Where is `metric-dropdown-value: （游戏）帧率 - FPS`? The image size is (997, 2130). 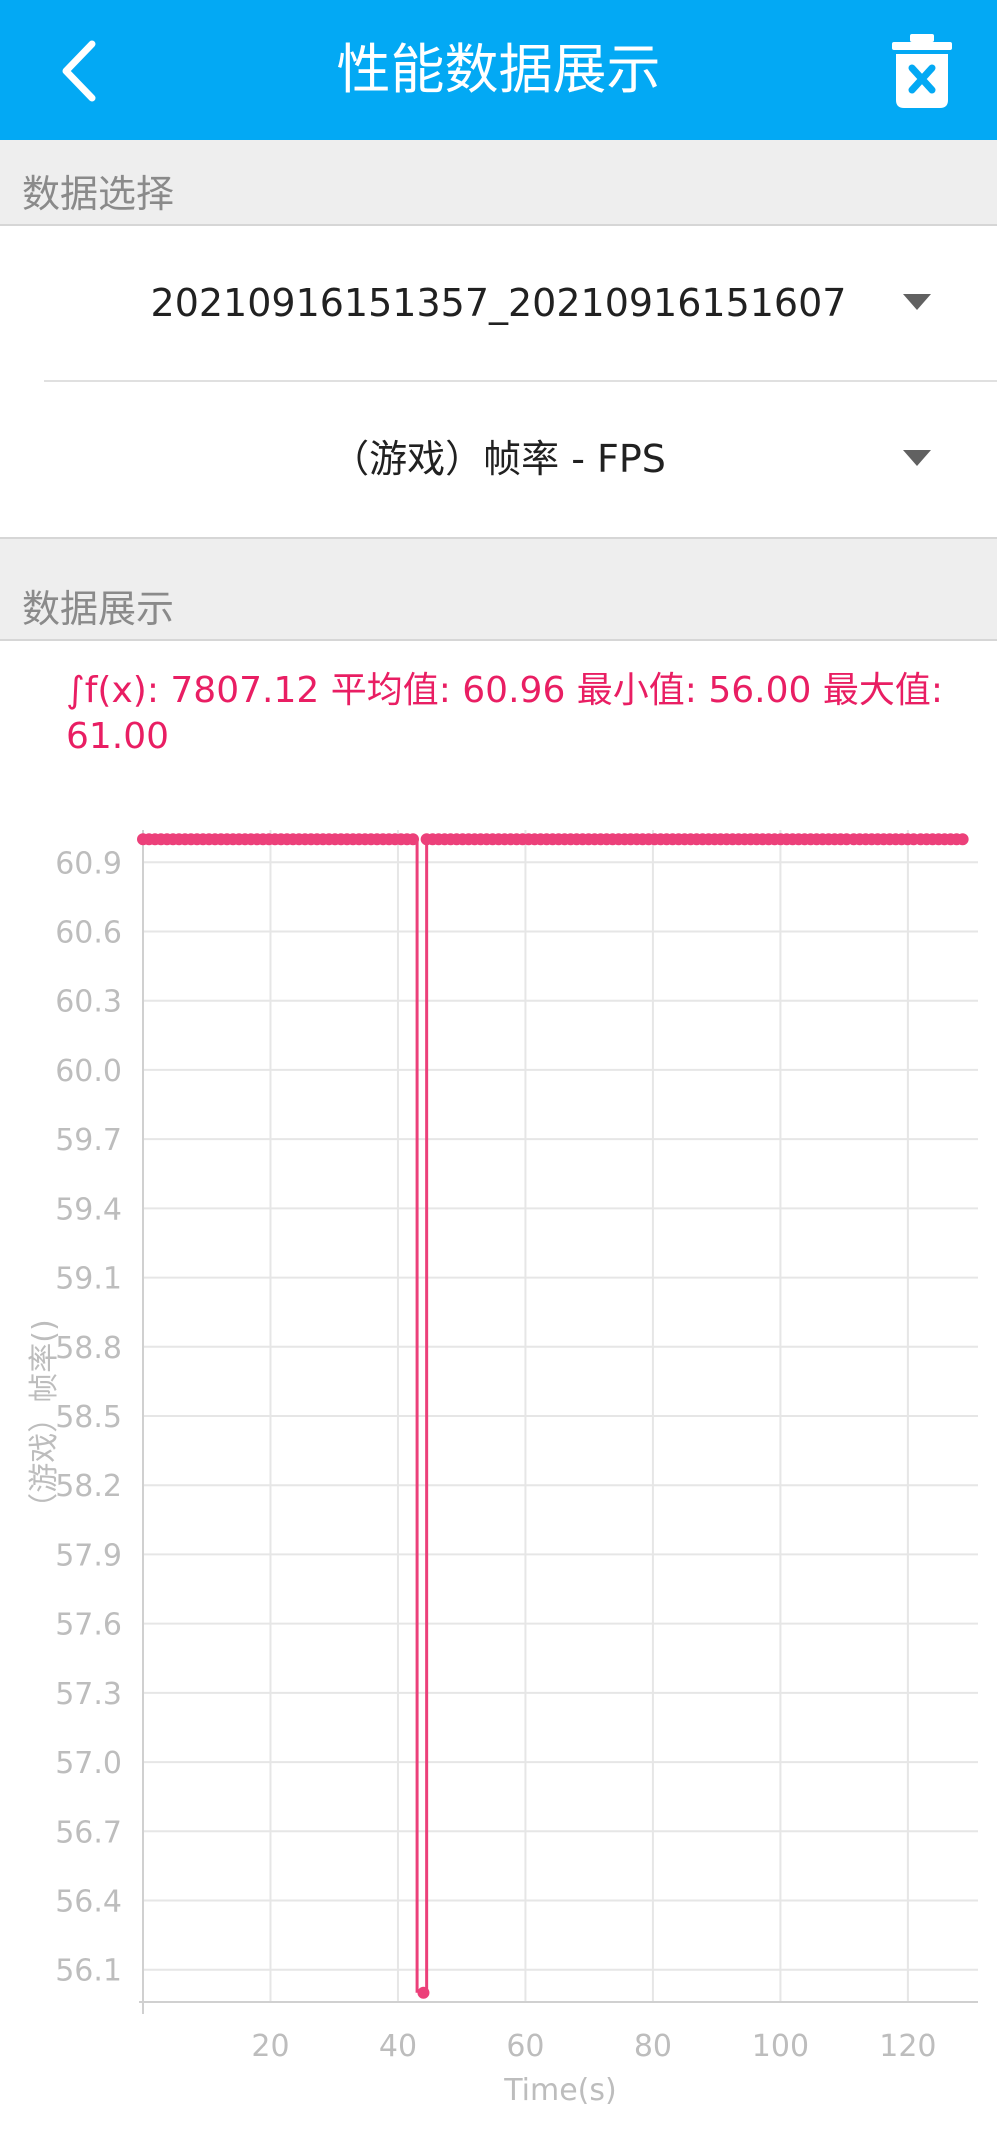 metric-dropdown-value: （游戏）帧率 - FPS is located at coordinates (498, 459).